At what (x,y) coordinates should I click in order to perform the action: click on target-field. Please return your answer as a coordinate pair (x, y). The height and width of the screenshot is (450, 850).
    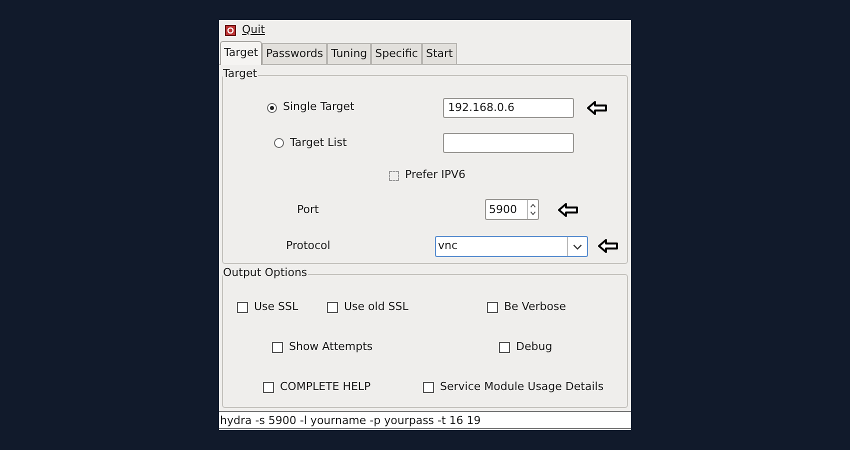
    Looking at the image, I should click on (508, 143).